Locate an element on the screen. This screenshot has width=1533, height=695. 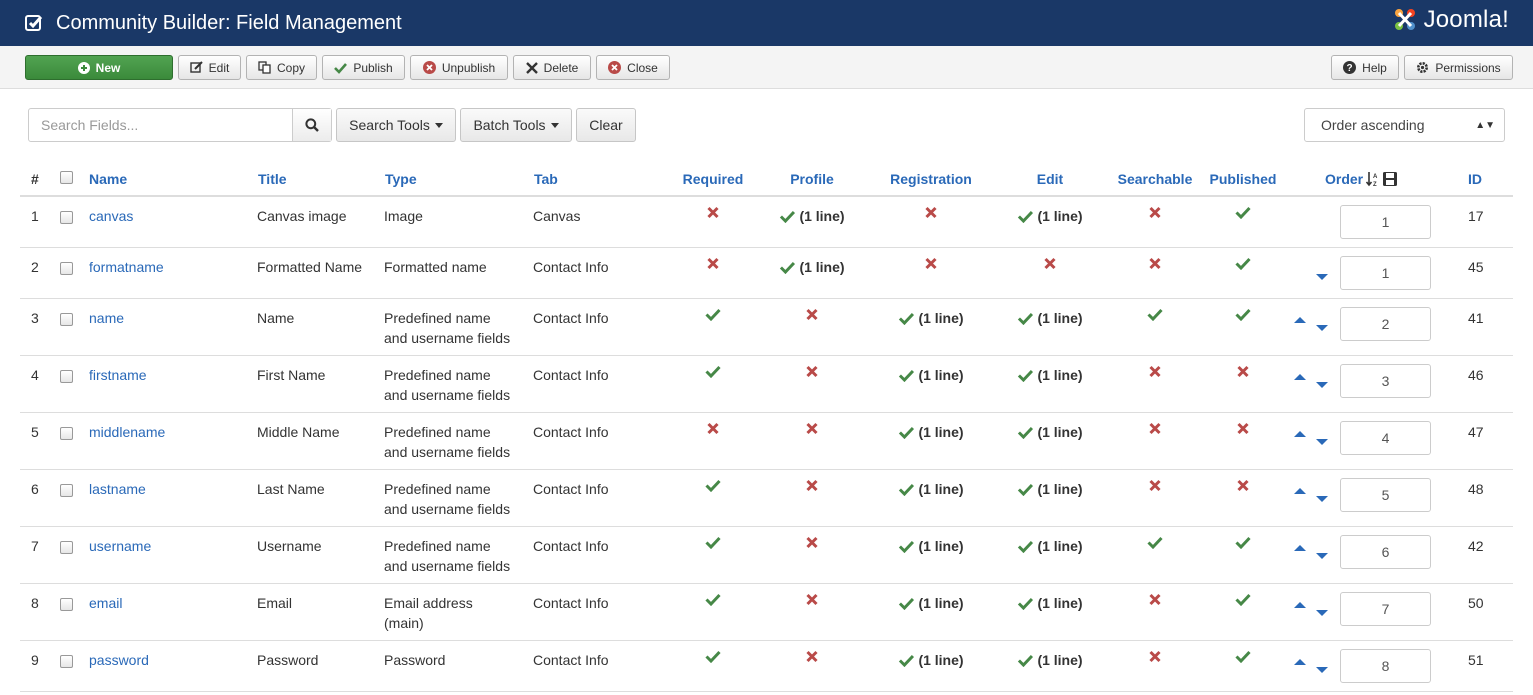
copy-button: Copy is located at coordinates (281, 67).